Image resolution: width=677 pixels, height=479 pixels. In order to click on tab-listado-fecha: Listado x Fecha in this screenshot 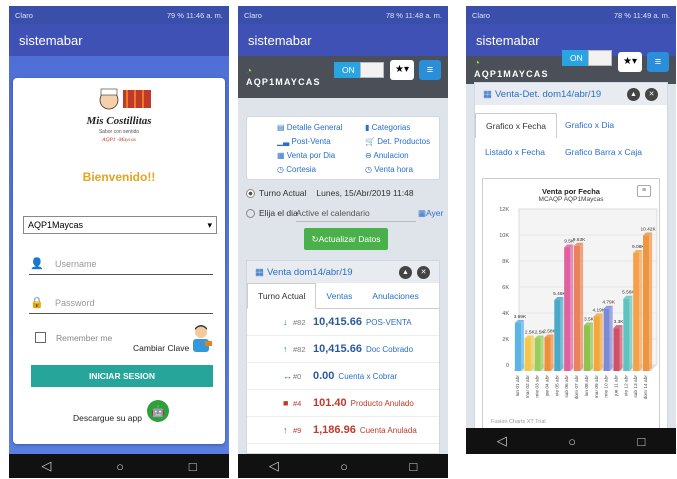, I will do `click(515, 152)`.